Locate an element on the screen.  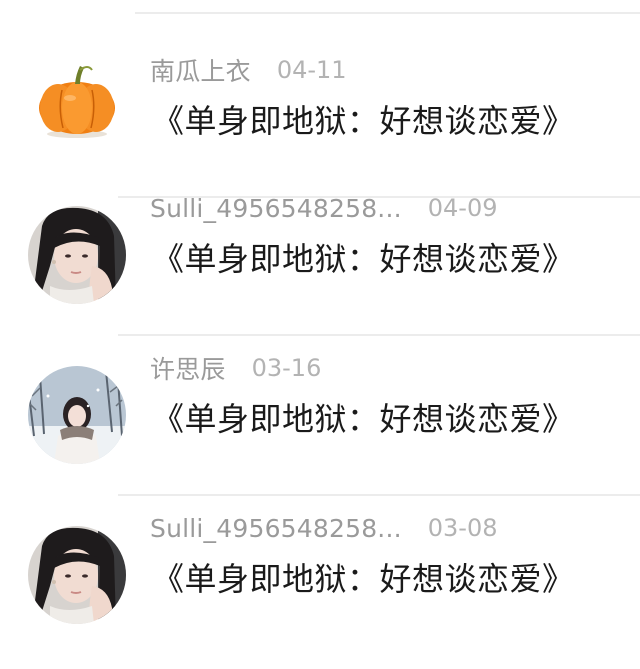
username: 南瓜上衣 is located at coordinates (200, 70).